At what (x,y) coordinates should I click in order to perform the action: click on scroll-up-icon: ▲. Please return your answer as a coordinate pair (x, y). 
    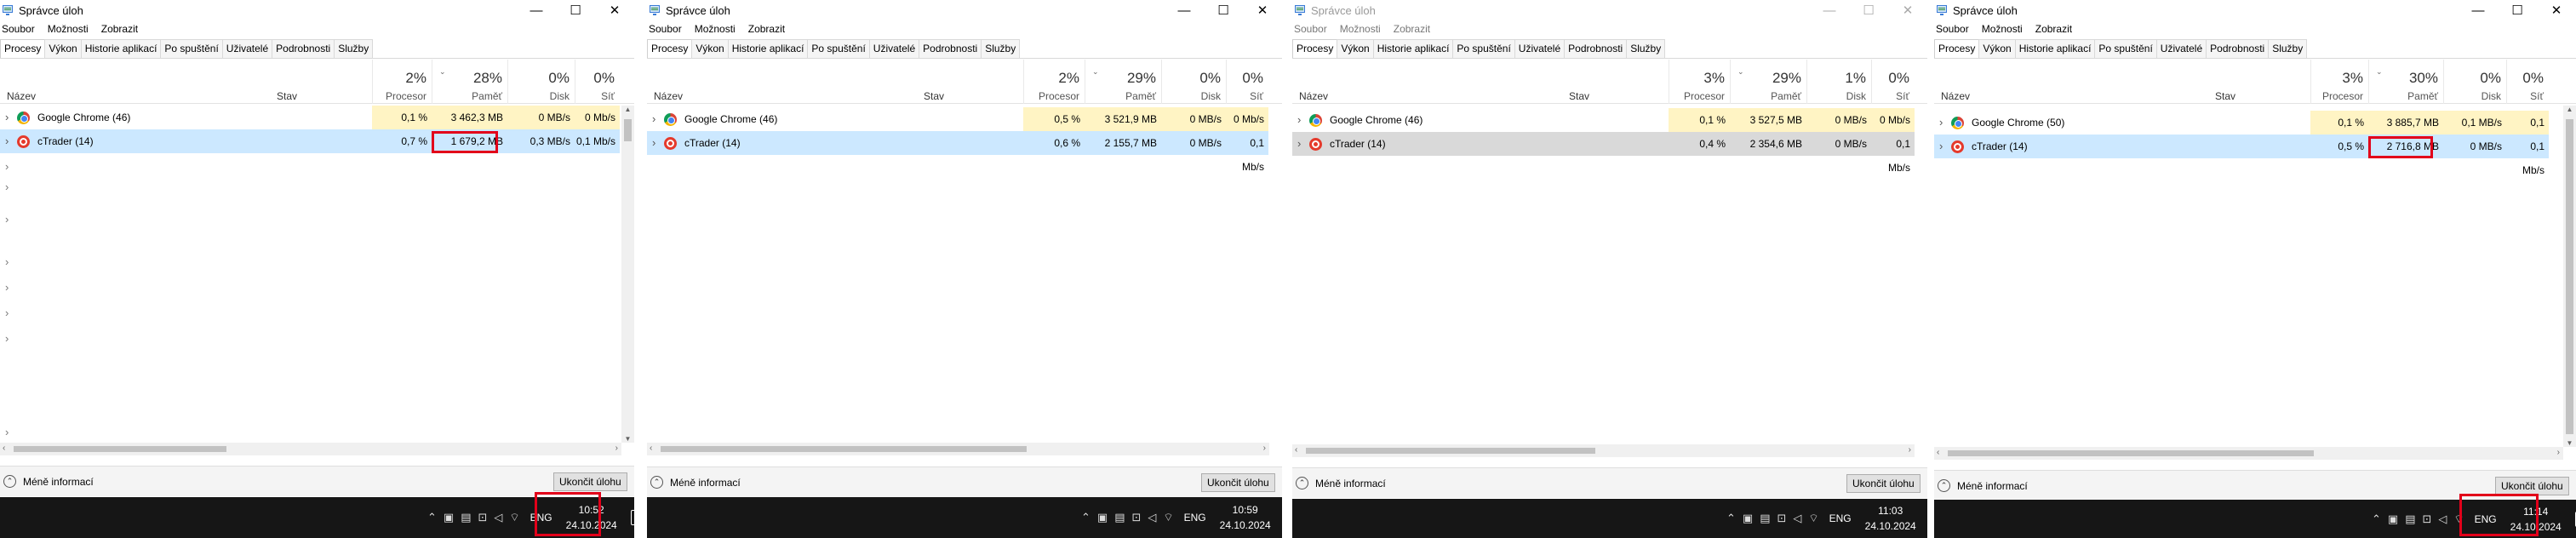
    Looking at the image, I should click on (2570, 109).